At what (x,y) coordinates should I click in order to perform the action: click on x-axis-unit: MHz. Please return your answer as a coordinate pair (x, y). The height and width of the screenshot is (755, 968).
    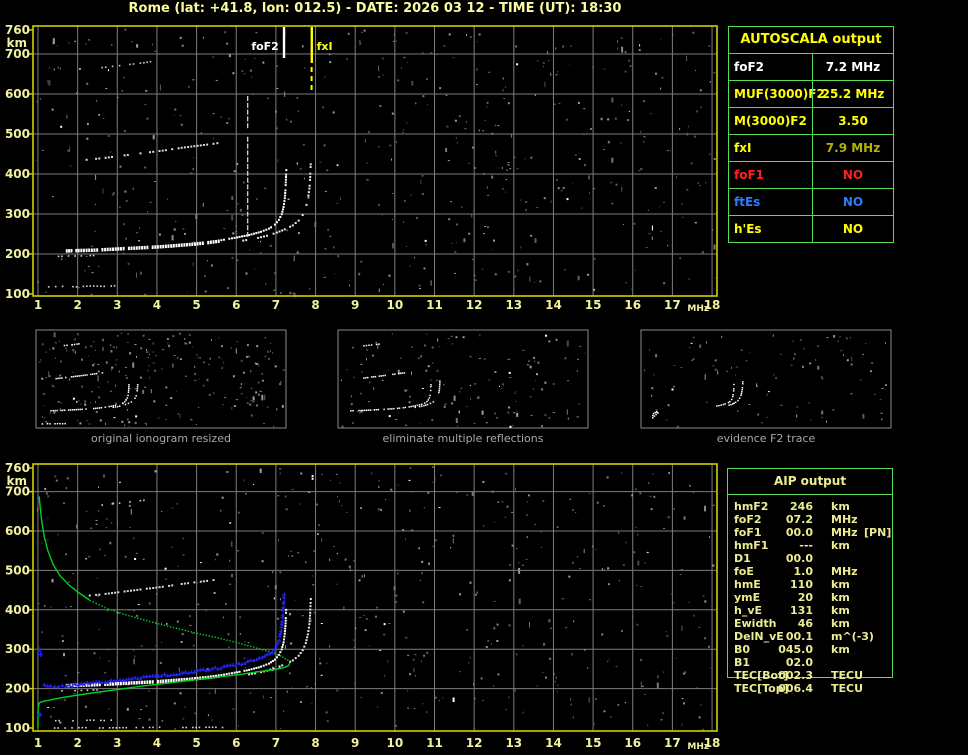
    Looking at the image, I should click on (698, 309).